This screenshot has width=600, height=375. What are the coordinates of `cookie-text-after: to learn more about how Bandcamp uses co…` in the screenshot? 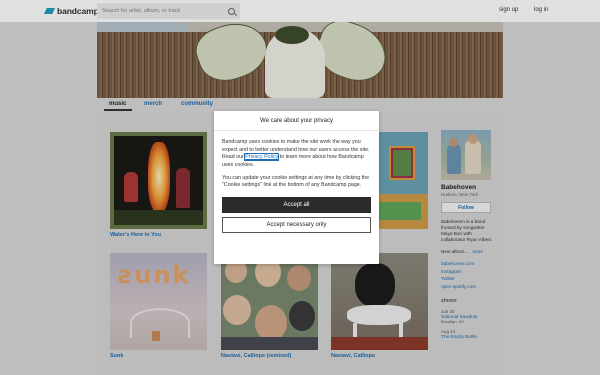 It's located at (293, 161).